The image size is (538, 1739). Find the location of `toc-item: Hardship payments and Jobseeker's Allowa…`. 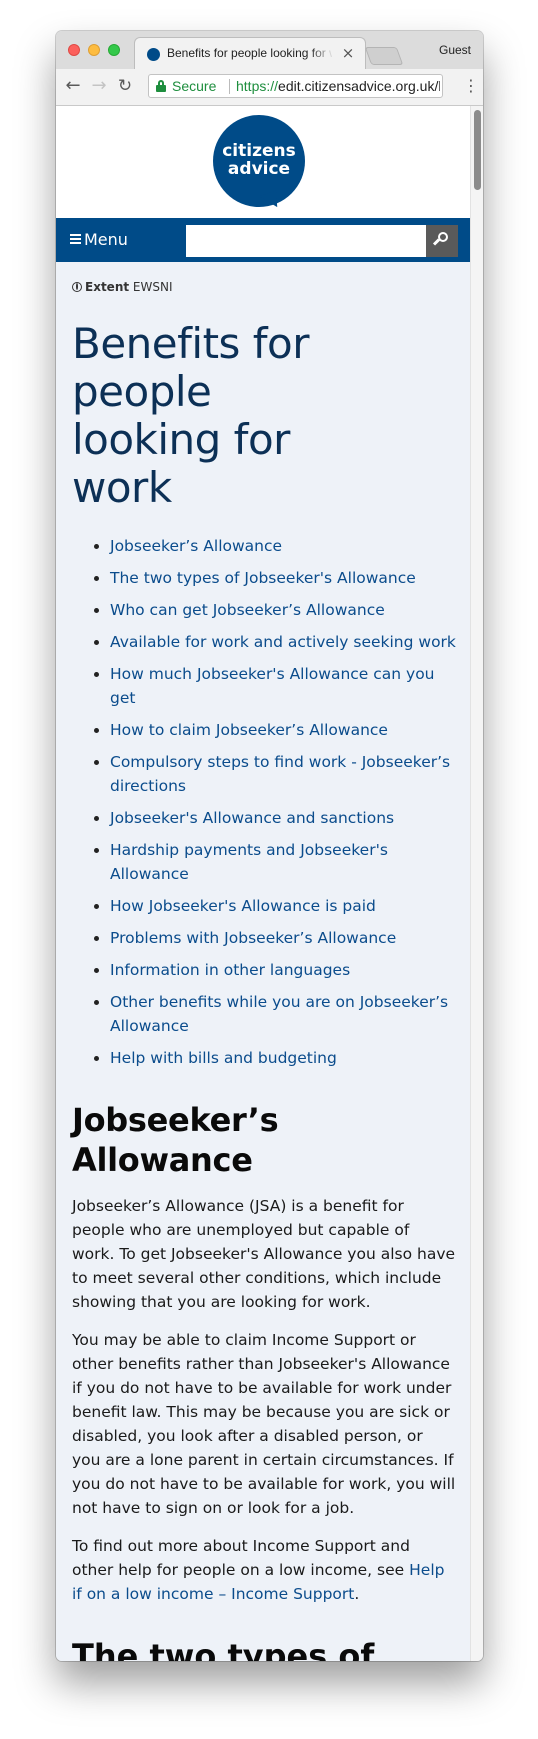

toc-item: Hardship payments and Jobseeker's Allowa… is located at coordinates (283, 862).